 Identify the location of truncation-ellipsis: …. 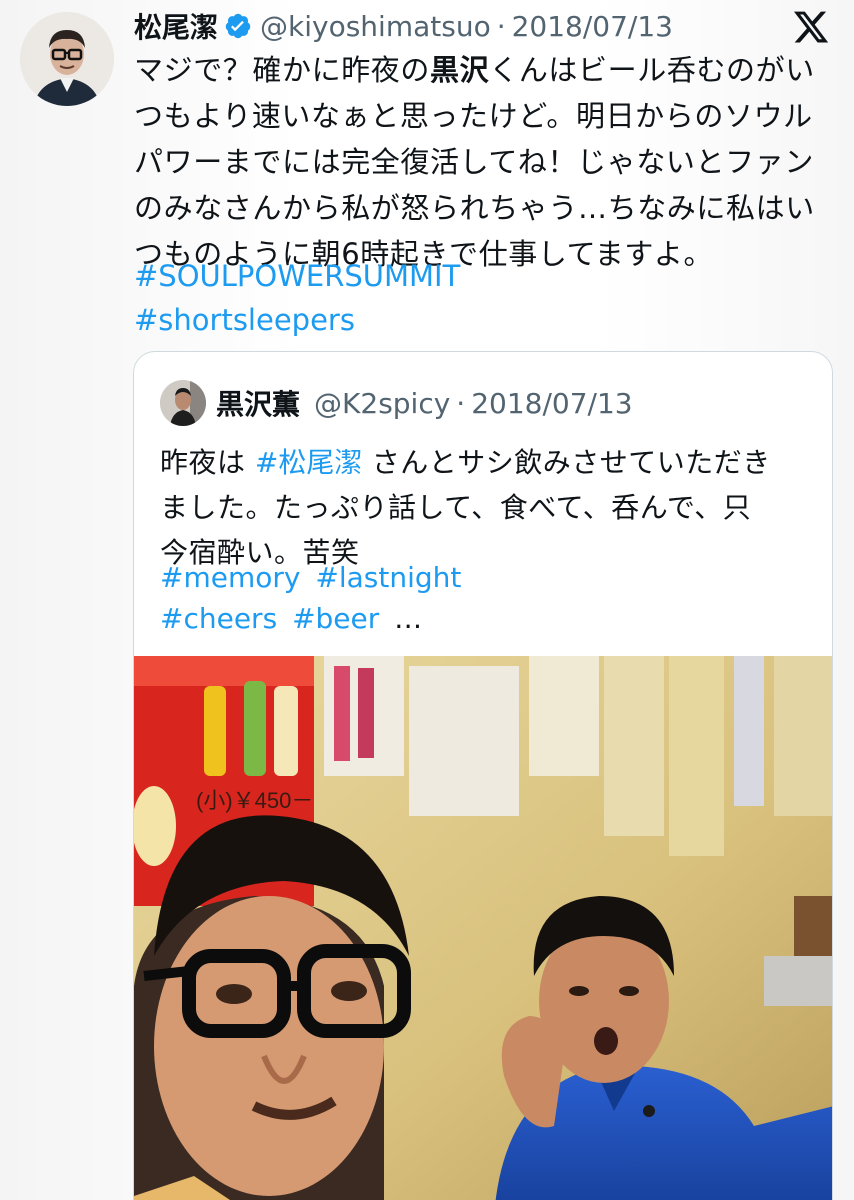
(408, 618).